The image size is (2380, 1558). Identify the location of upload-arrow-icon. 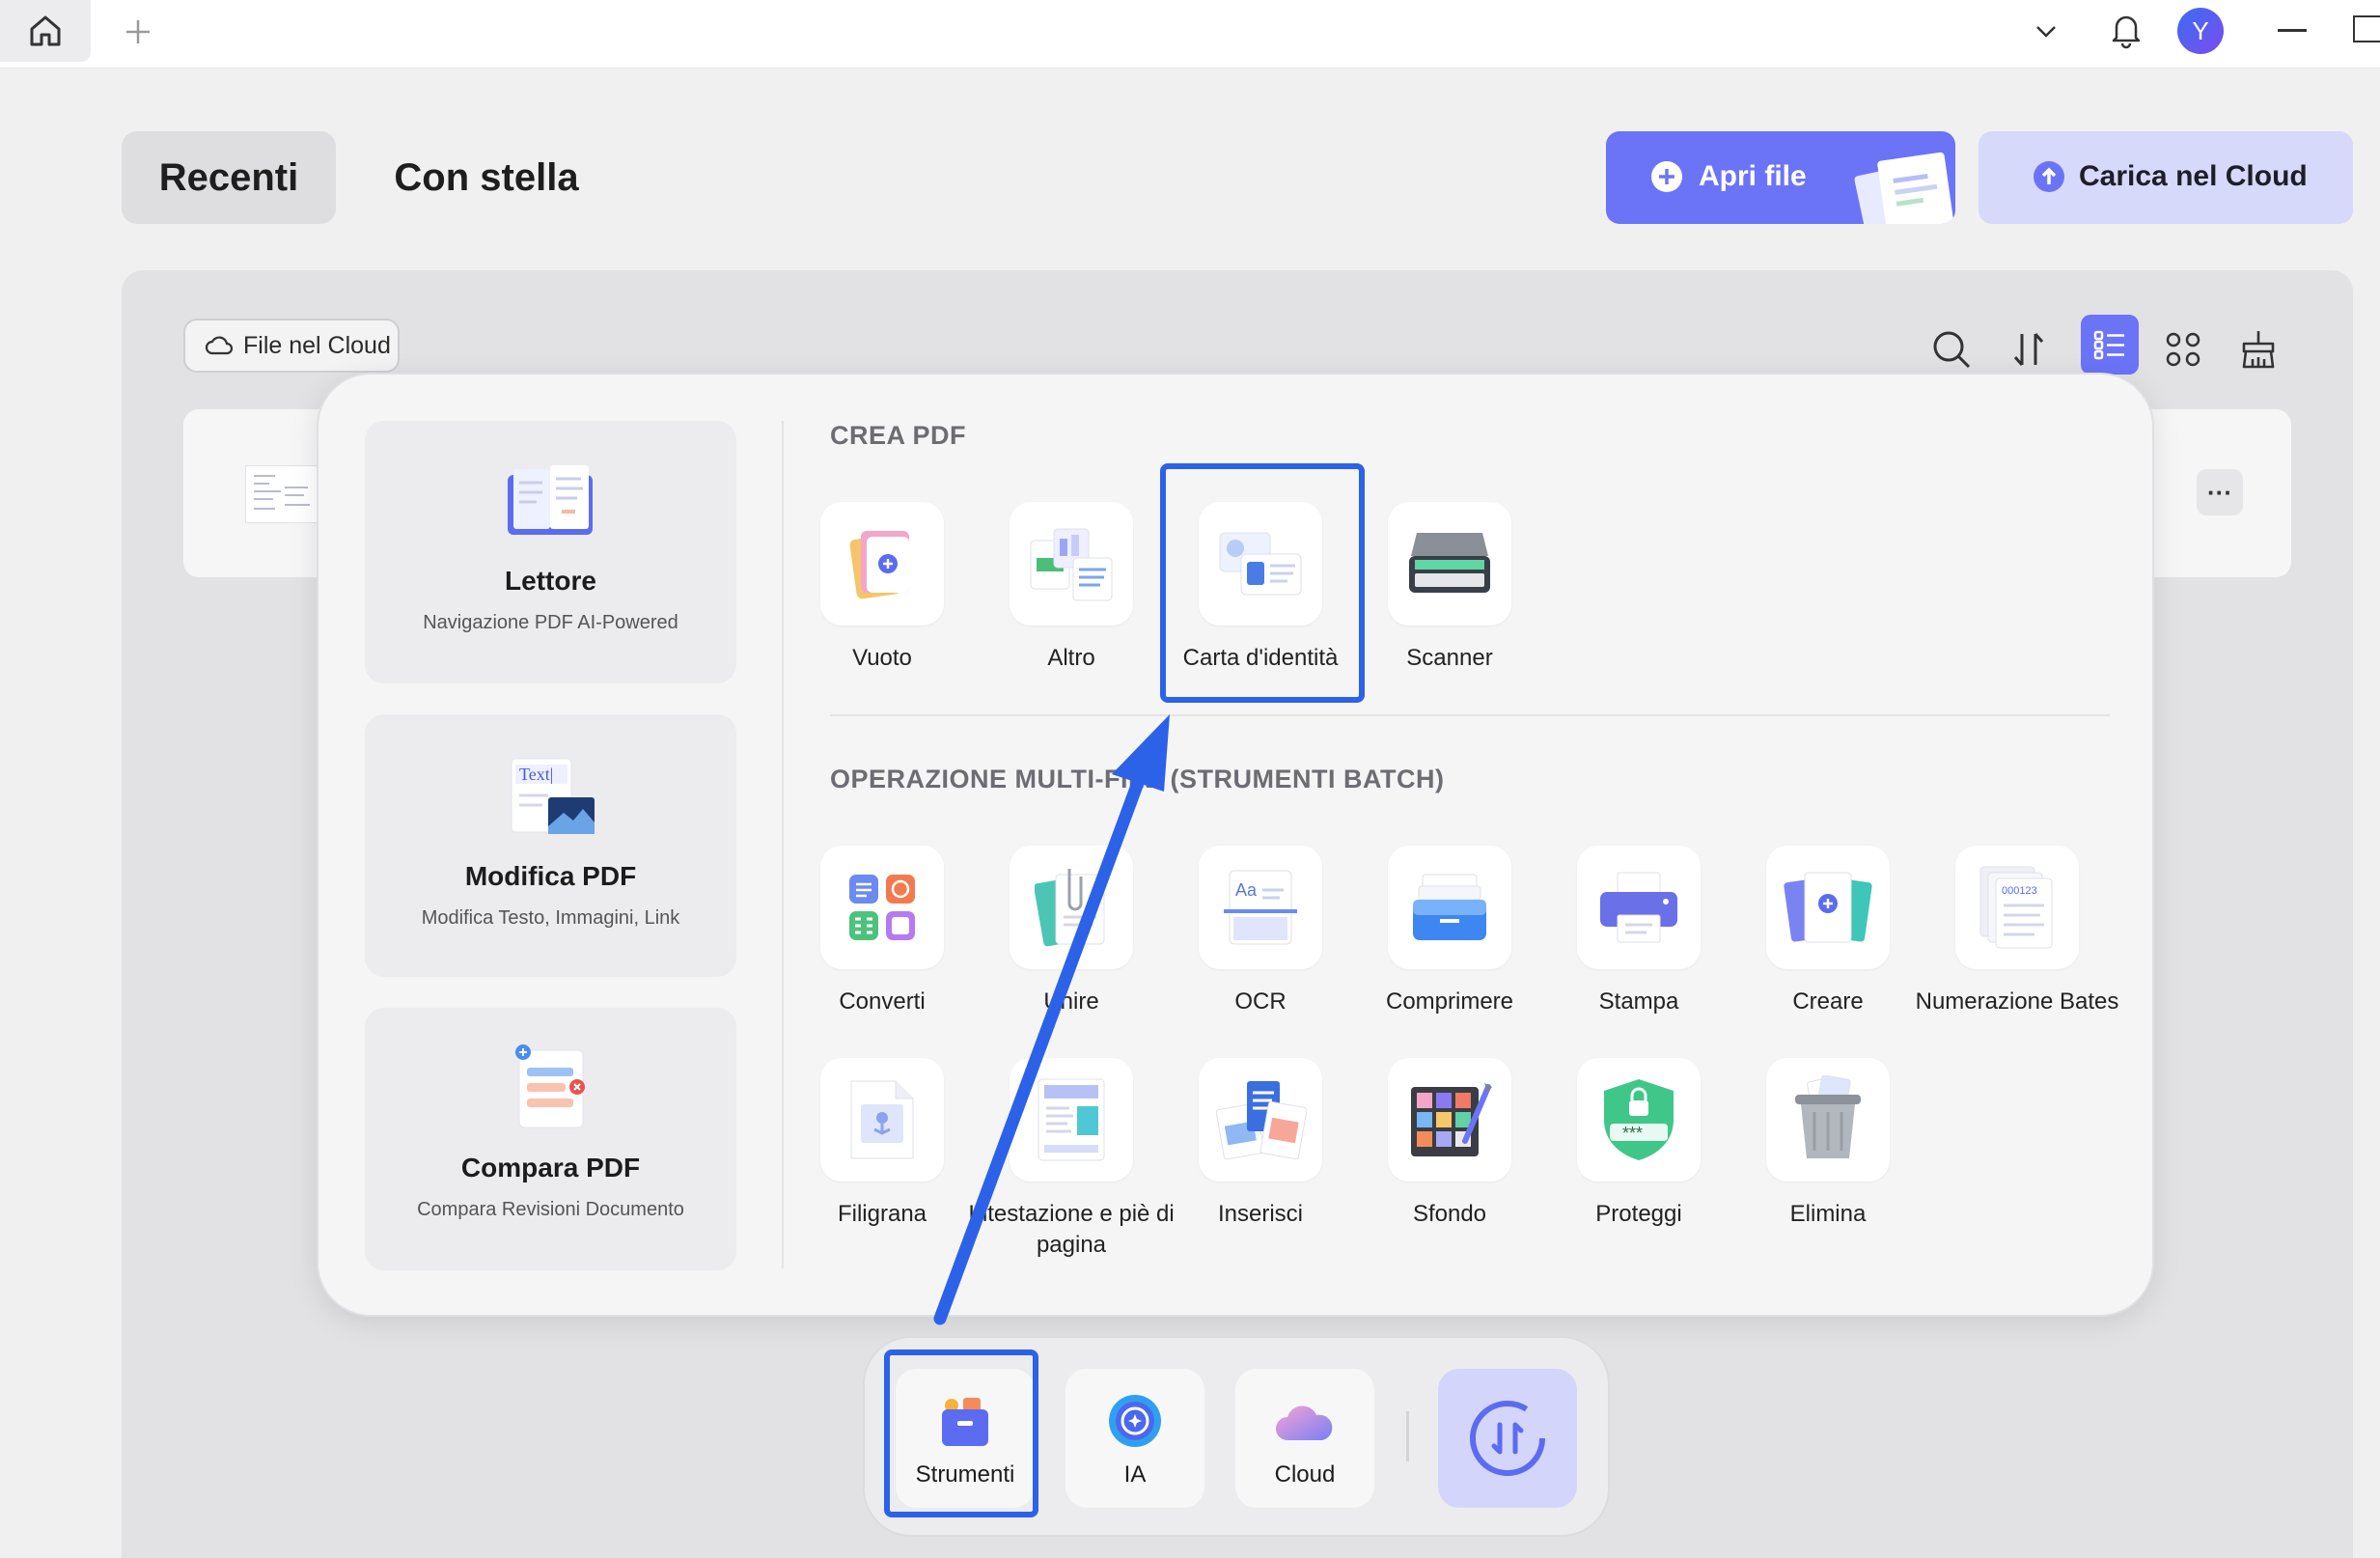
(2049, 176).